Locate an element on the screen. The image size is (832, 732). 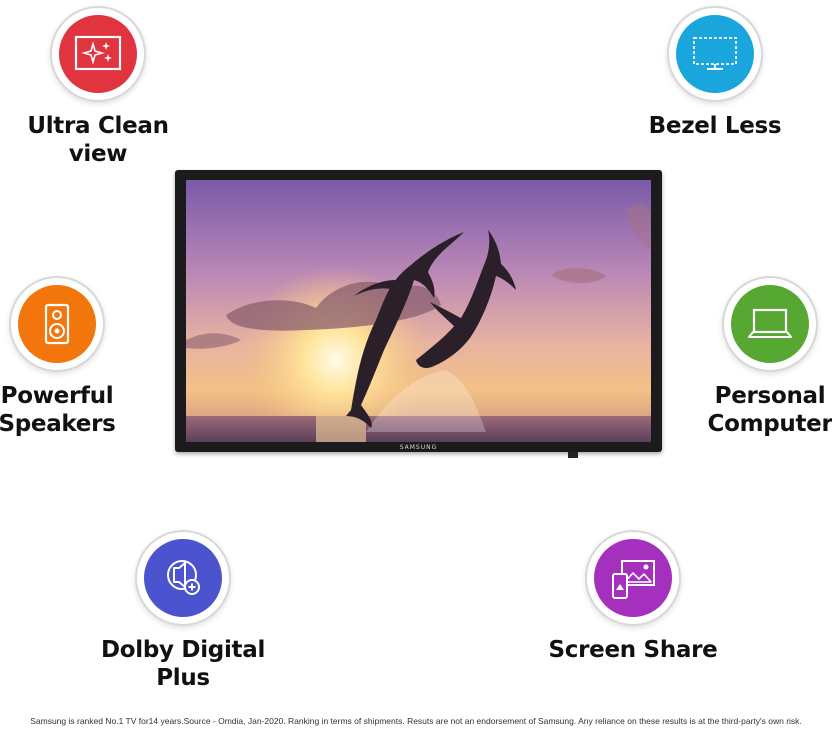
feature-ultra-clean-view: Ultra Clean view is located at coordinates (98, 87).